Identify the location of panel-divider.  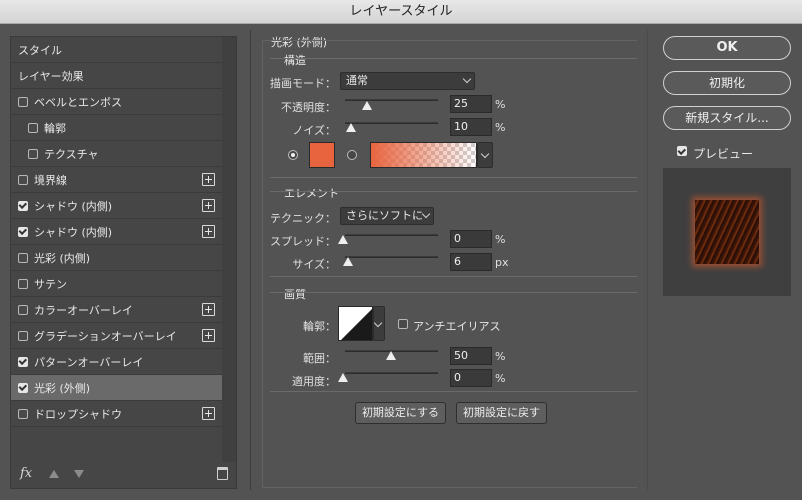
(250, 260).